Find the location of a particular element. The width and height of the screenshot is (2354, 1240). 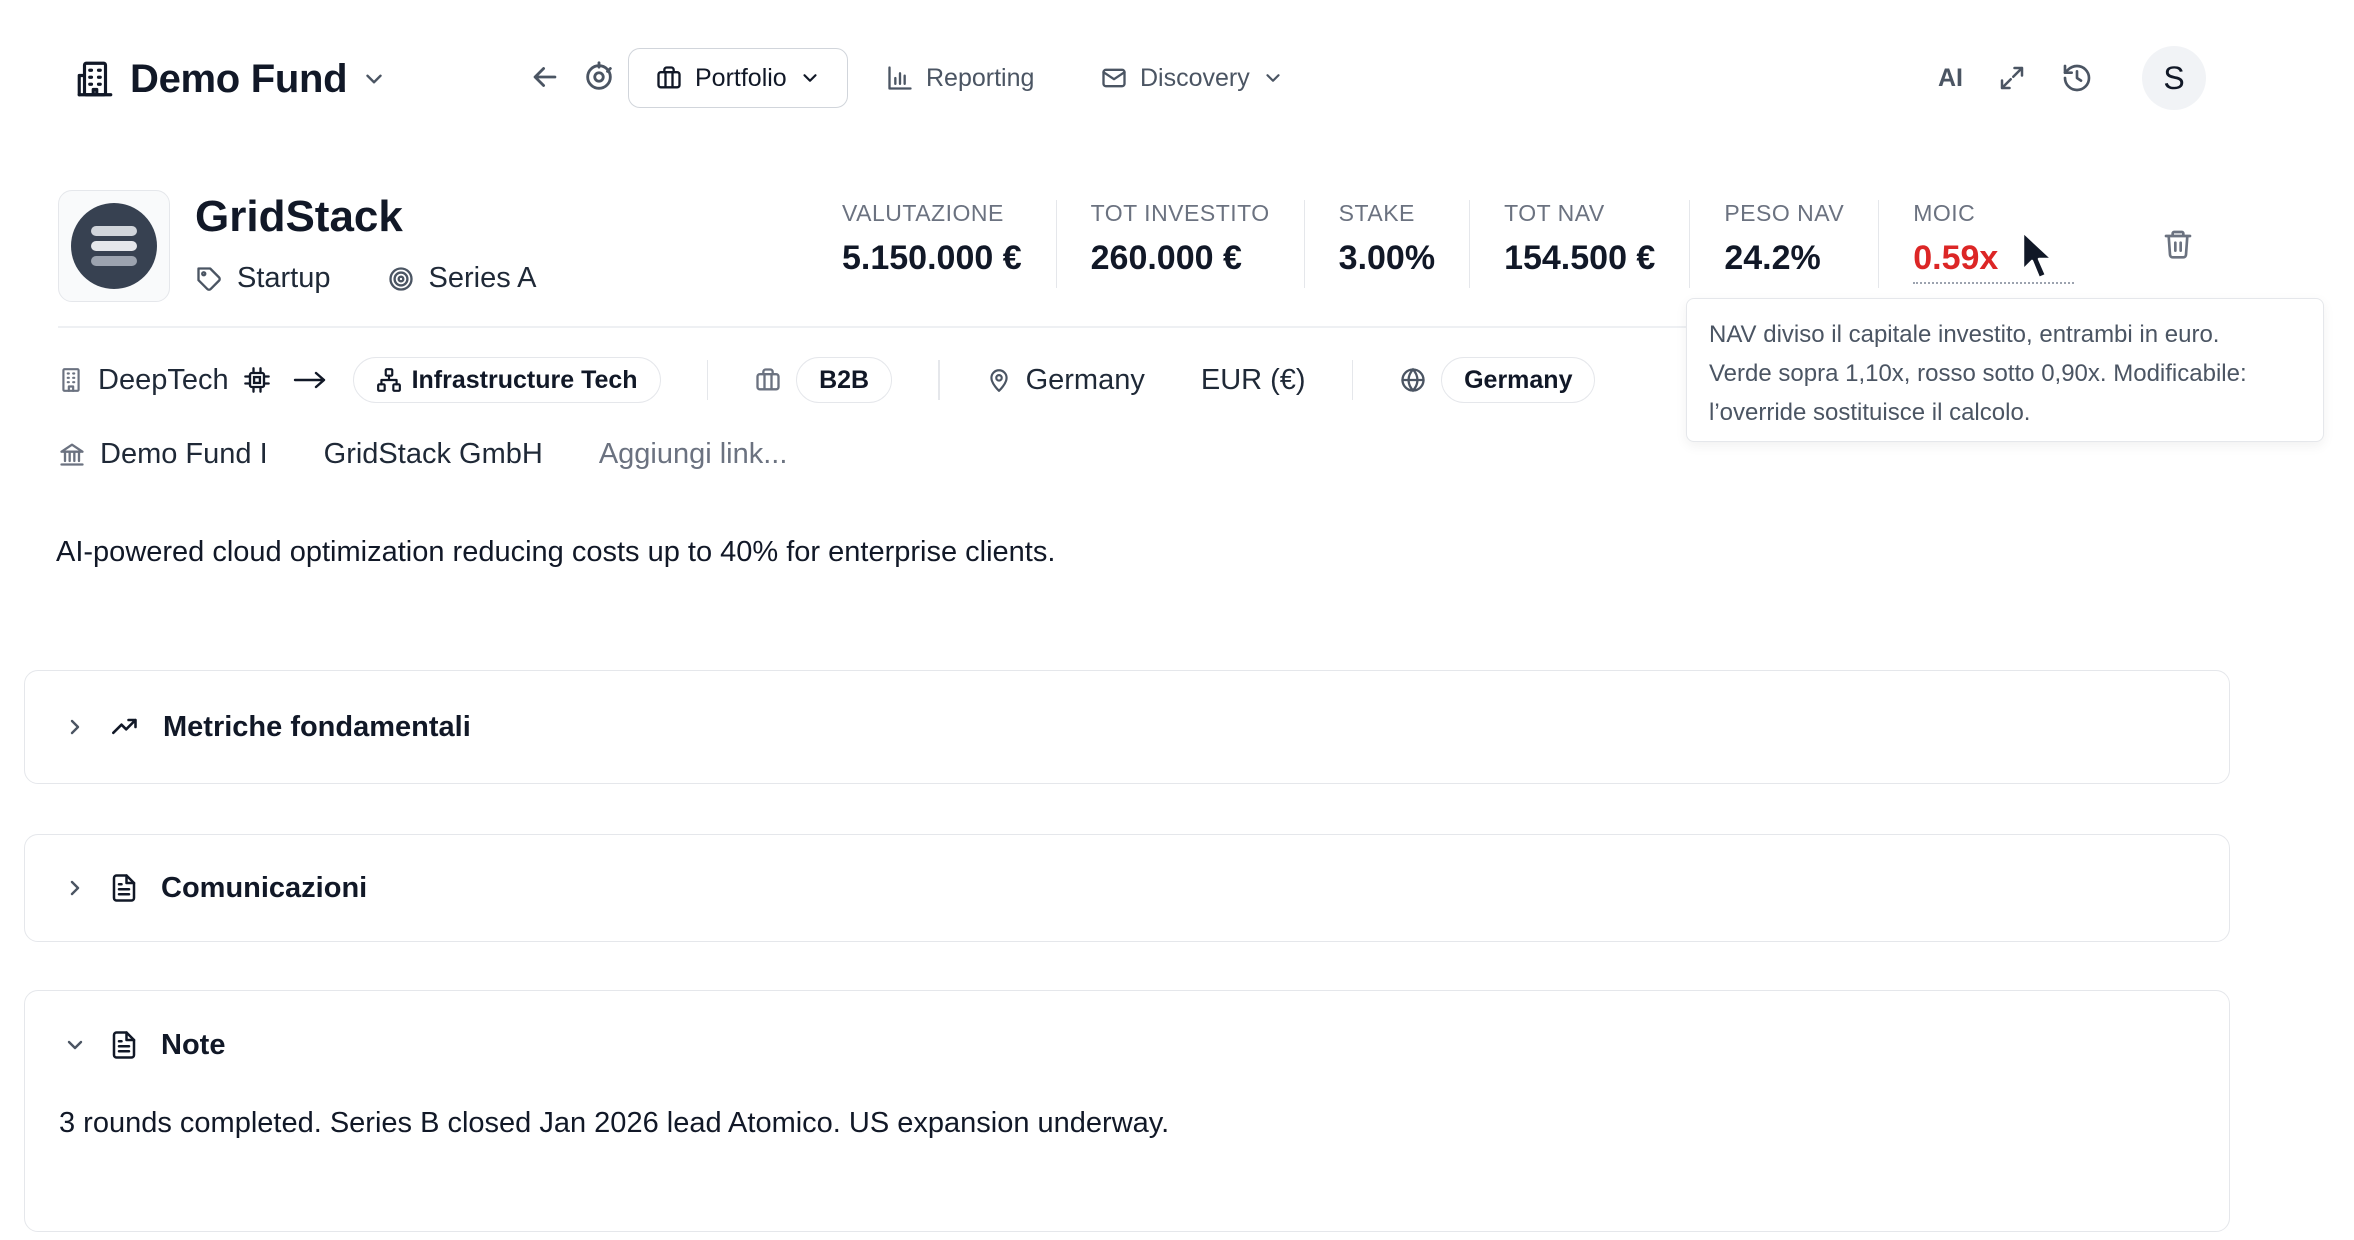

company-type-label: Startup is located at coordinates (284, 278).